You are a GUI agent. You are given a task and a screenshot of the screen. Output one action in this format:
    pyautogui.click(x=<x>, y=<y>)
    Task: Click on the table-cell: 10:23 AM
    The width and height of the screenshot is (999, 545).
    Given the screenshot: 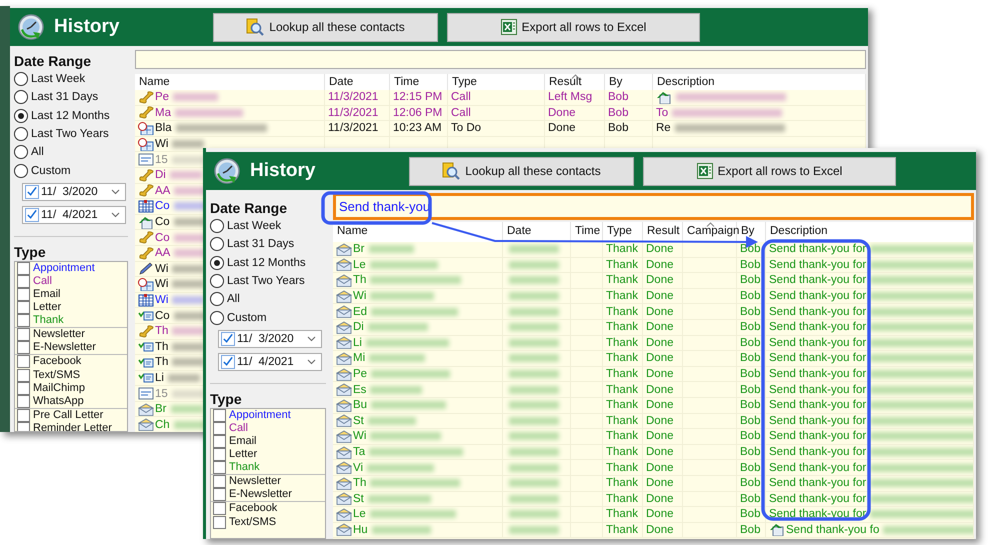 What is the action you would take?
    pyautogui.click(x=417, y=128)
    